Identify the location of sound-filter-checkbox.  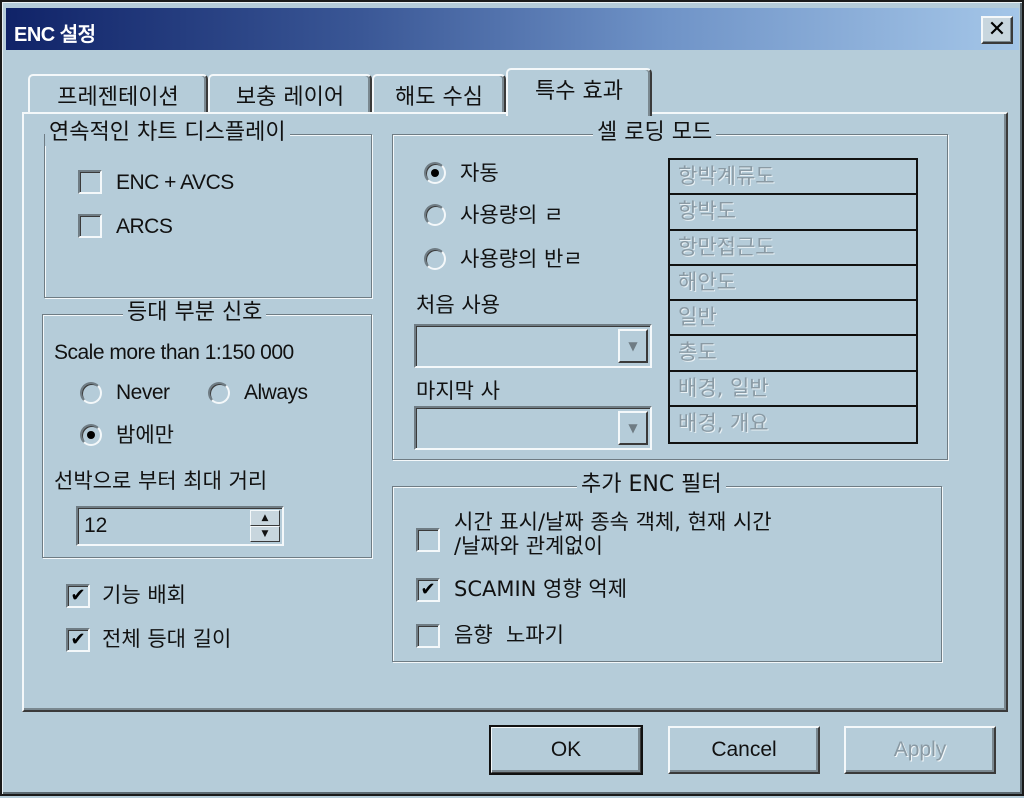
(428, 636).